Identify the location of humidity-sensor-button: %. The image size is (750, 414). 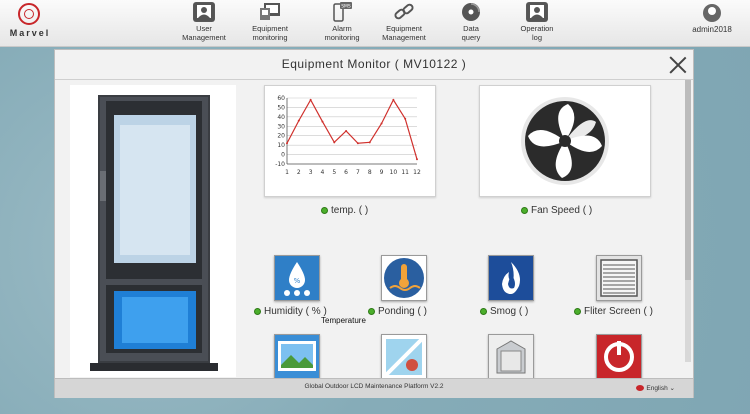
(297, 278).